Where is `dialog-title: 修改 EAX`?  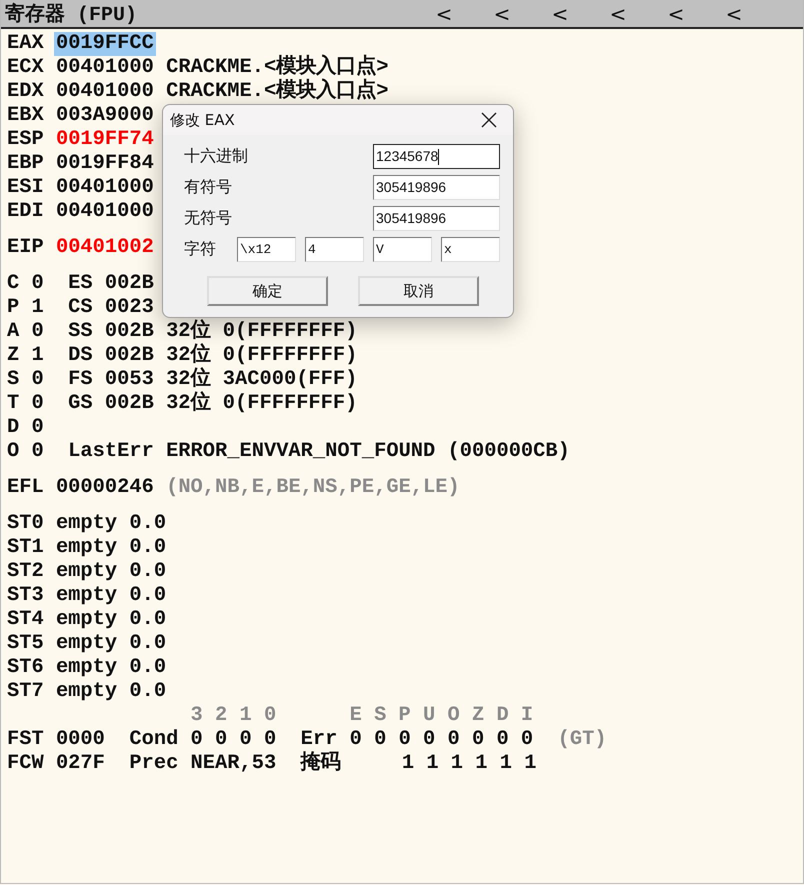 dialog-title: 修改 EAX is located at coordinates (202, 120).